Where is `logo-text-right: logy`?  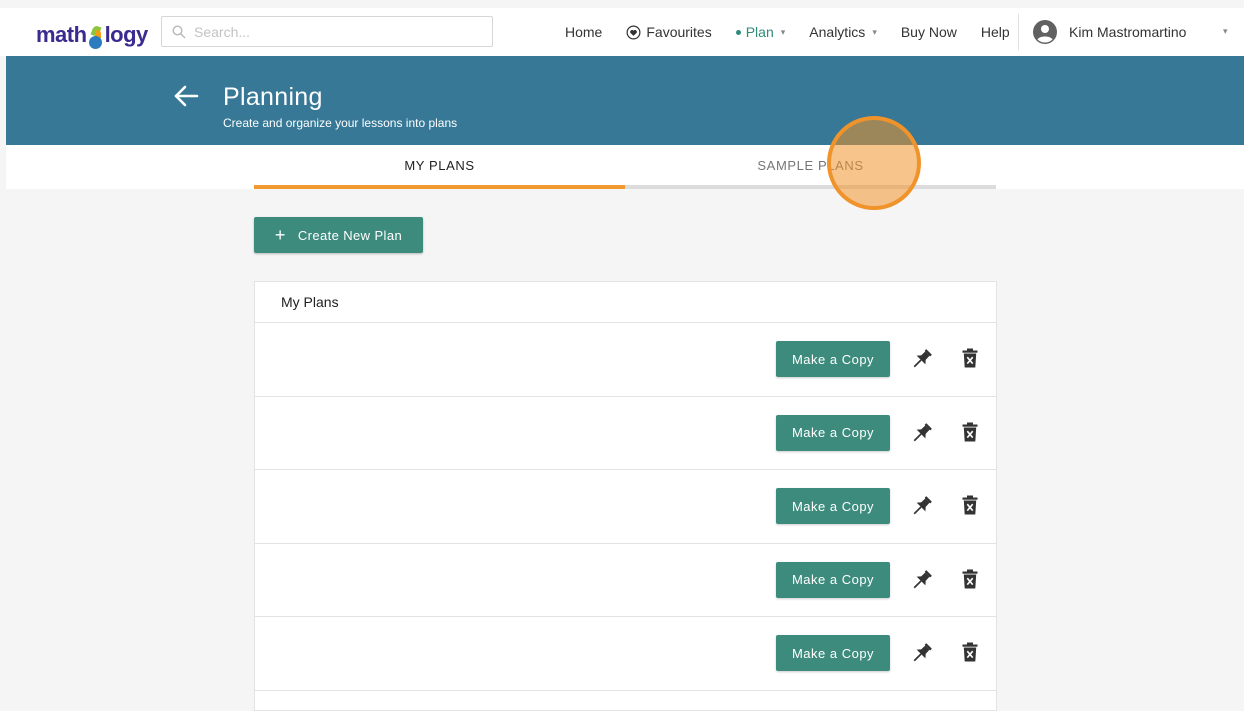 logo-text-right: logy is located at coordinates (126, 34).